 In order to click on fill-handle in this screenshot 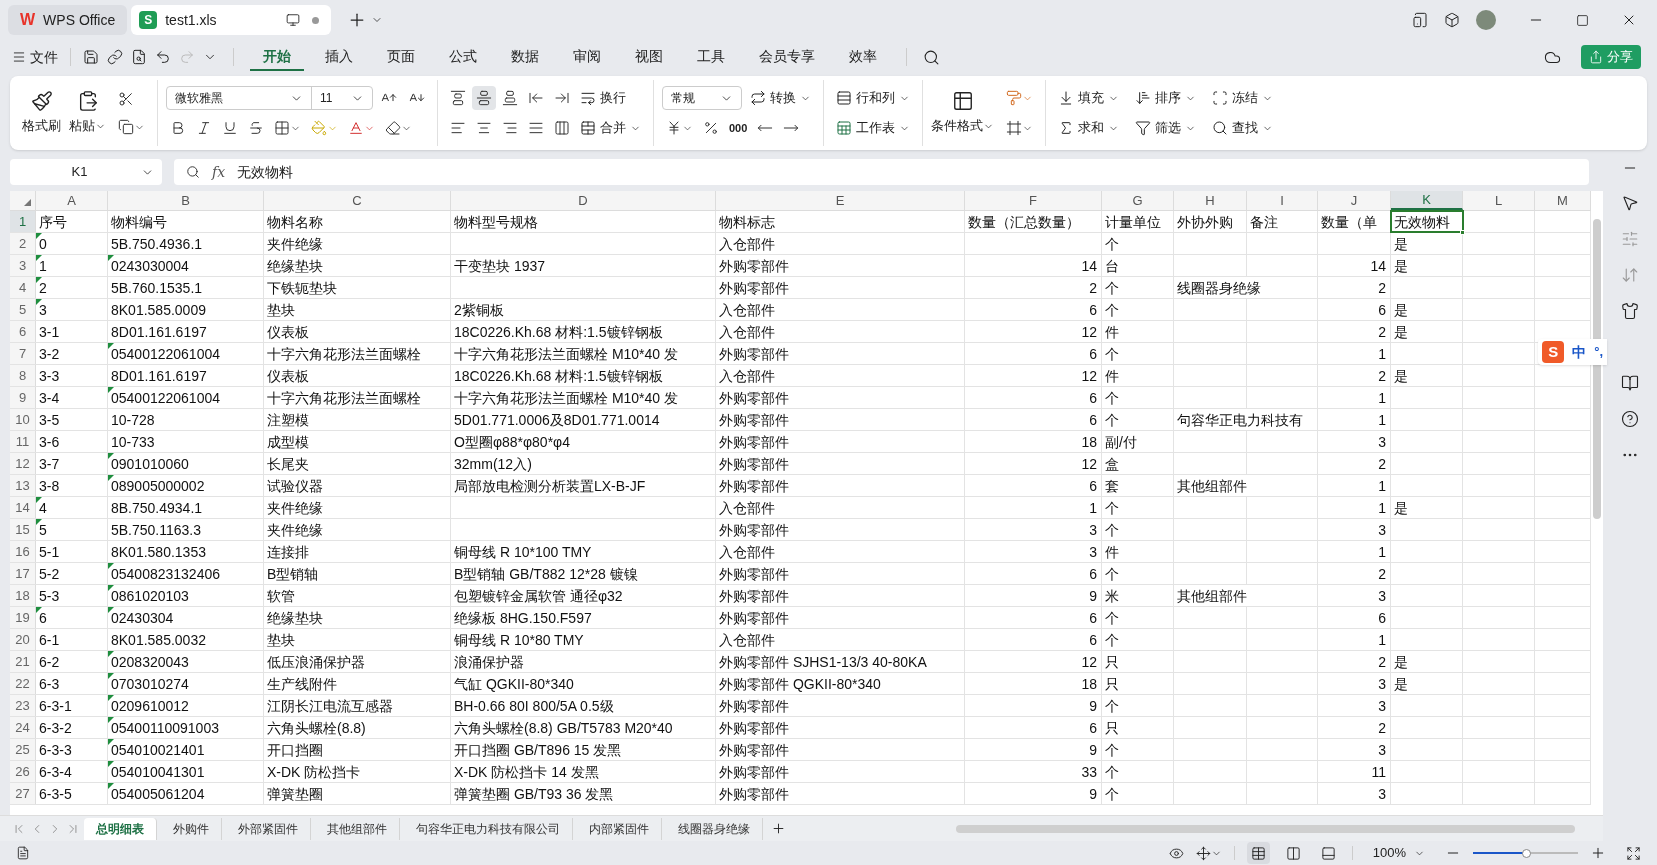, I will do `click(1462, 232)`.